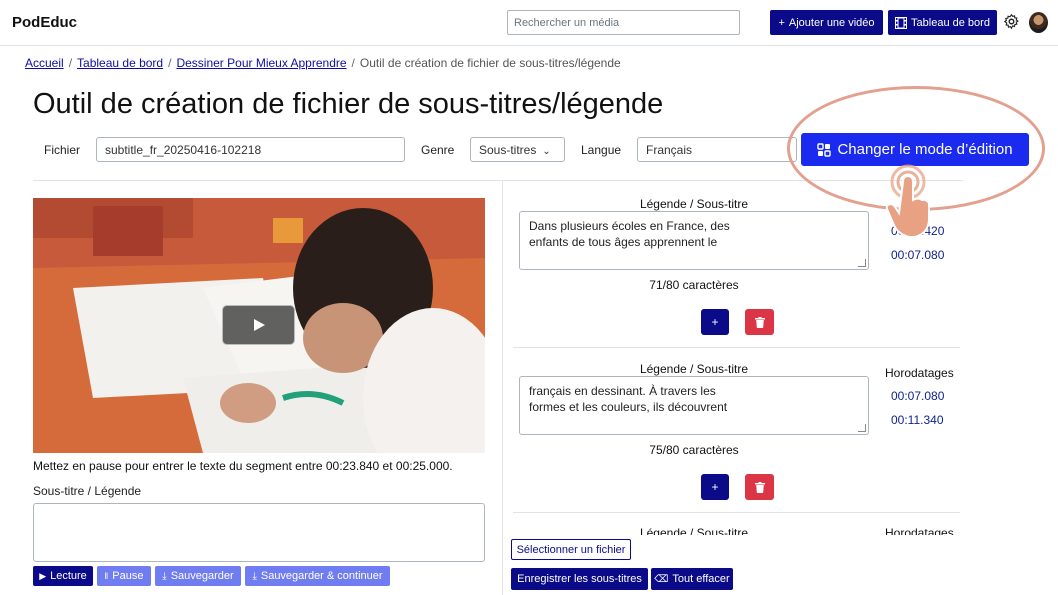  Describe the element at coordinates (622, 391) in the screenshot. I see `segment-text-line: français en dessinant. À travers les` at that location.